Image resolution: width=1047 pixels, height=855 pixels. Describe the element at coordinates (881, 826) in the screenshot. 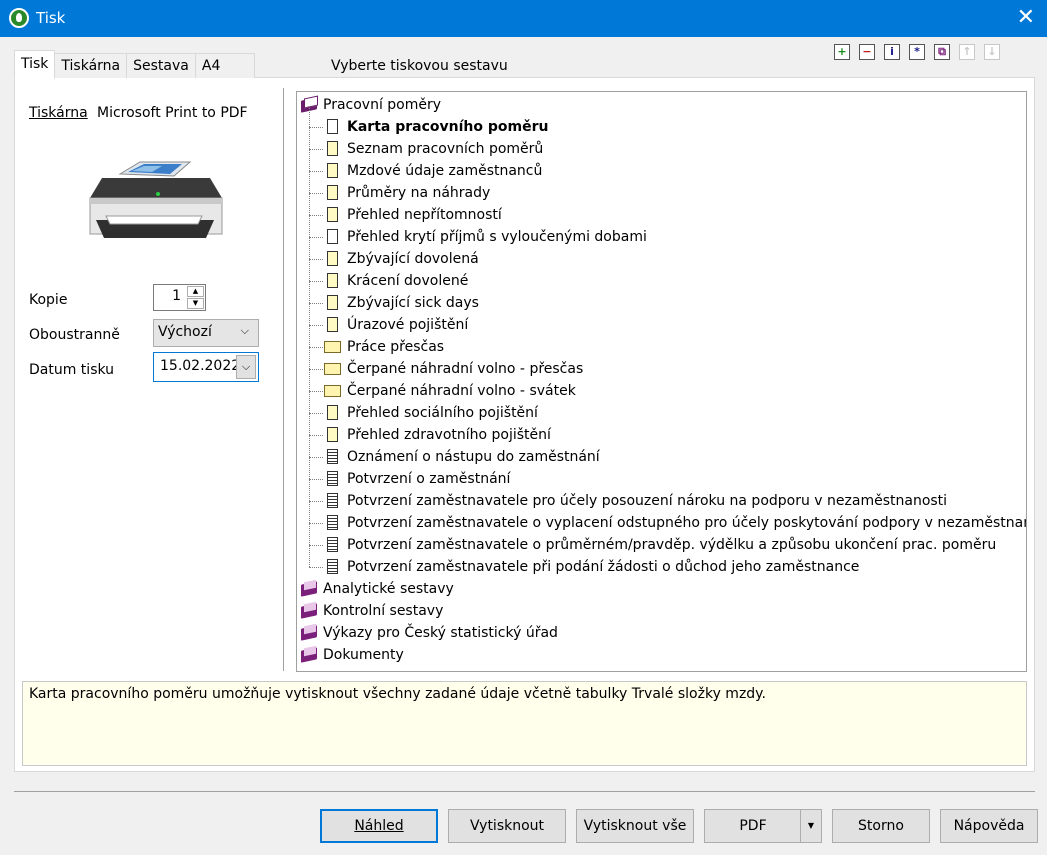

I see `cancel-button: Storno` at that location.